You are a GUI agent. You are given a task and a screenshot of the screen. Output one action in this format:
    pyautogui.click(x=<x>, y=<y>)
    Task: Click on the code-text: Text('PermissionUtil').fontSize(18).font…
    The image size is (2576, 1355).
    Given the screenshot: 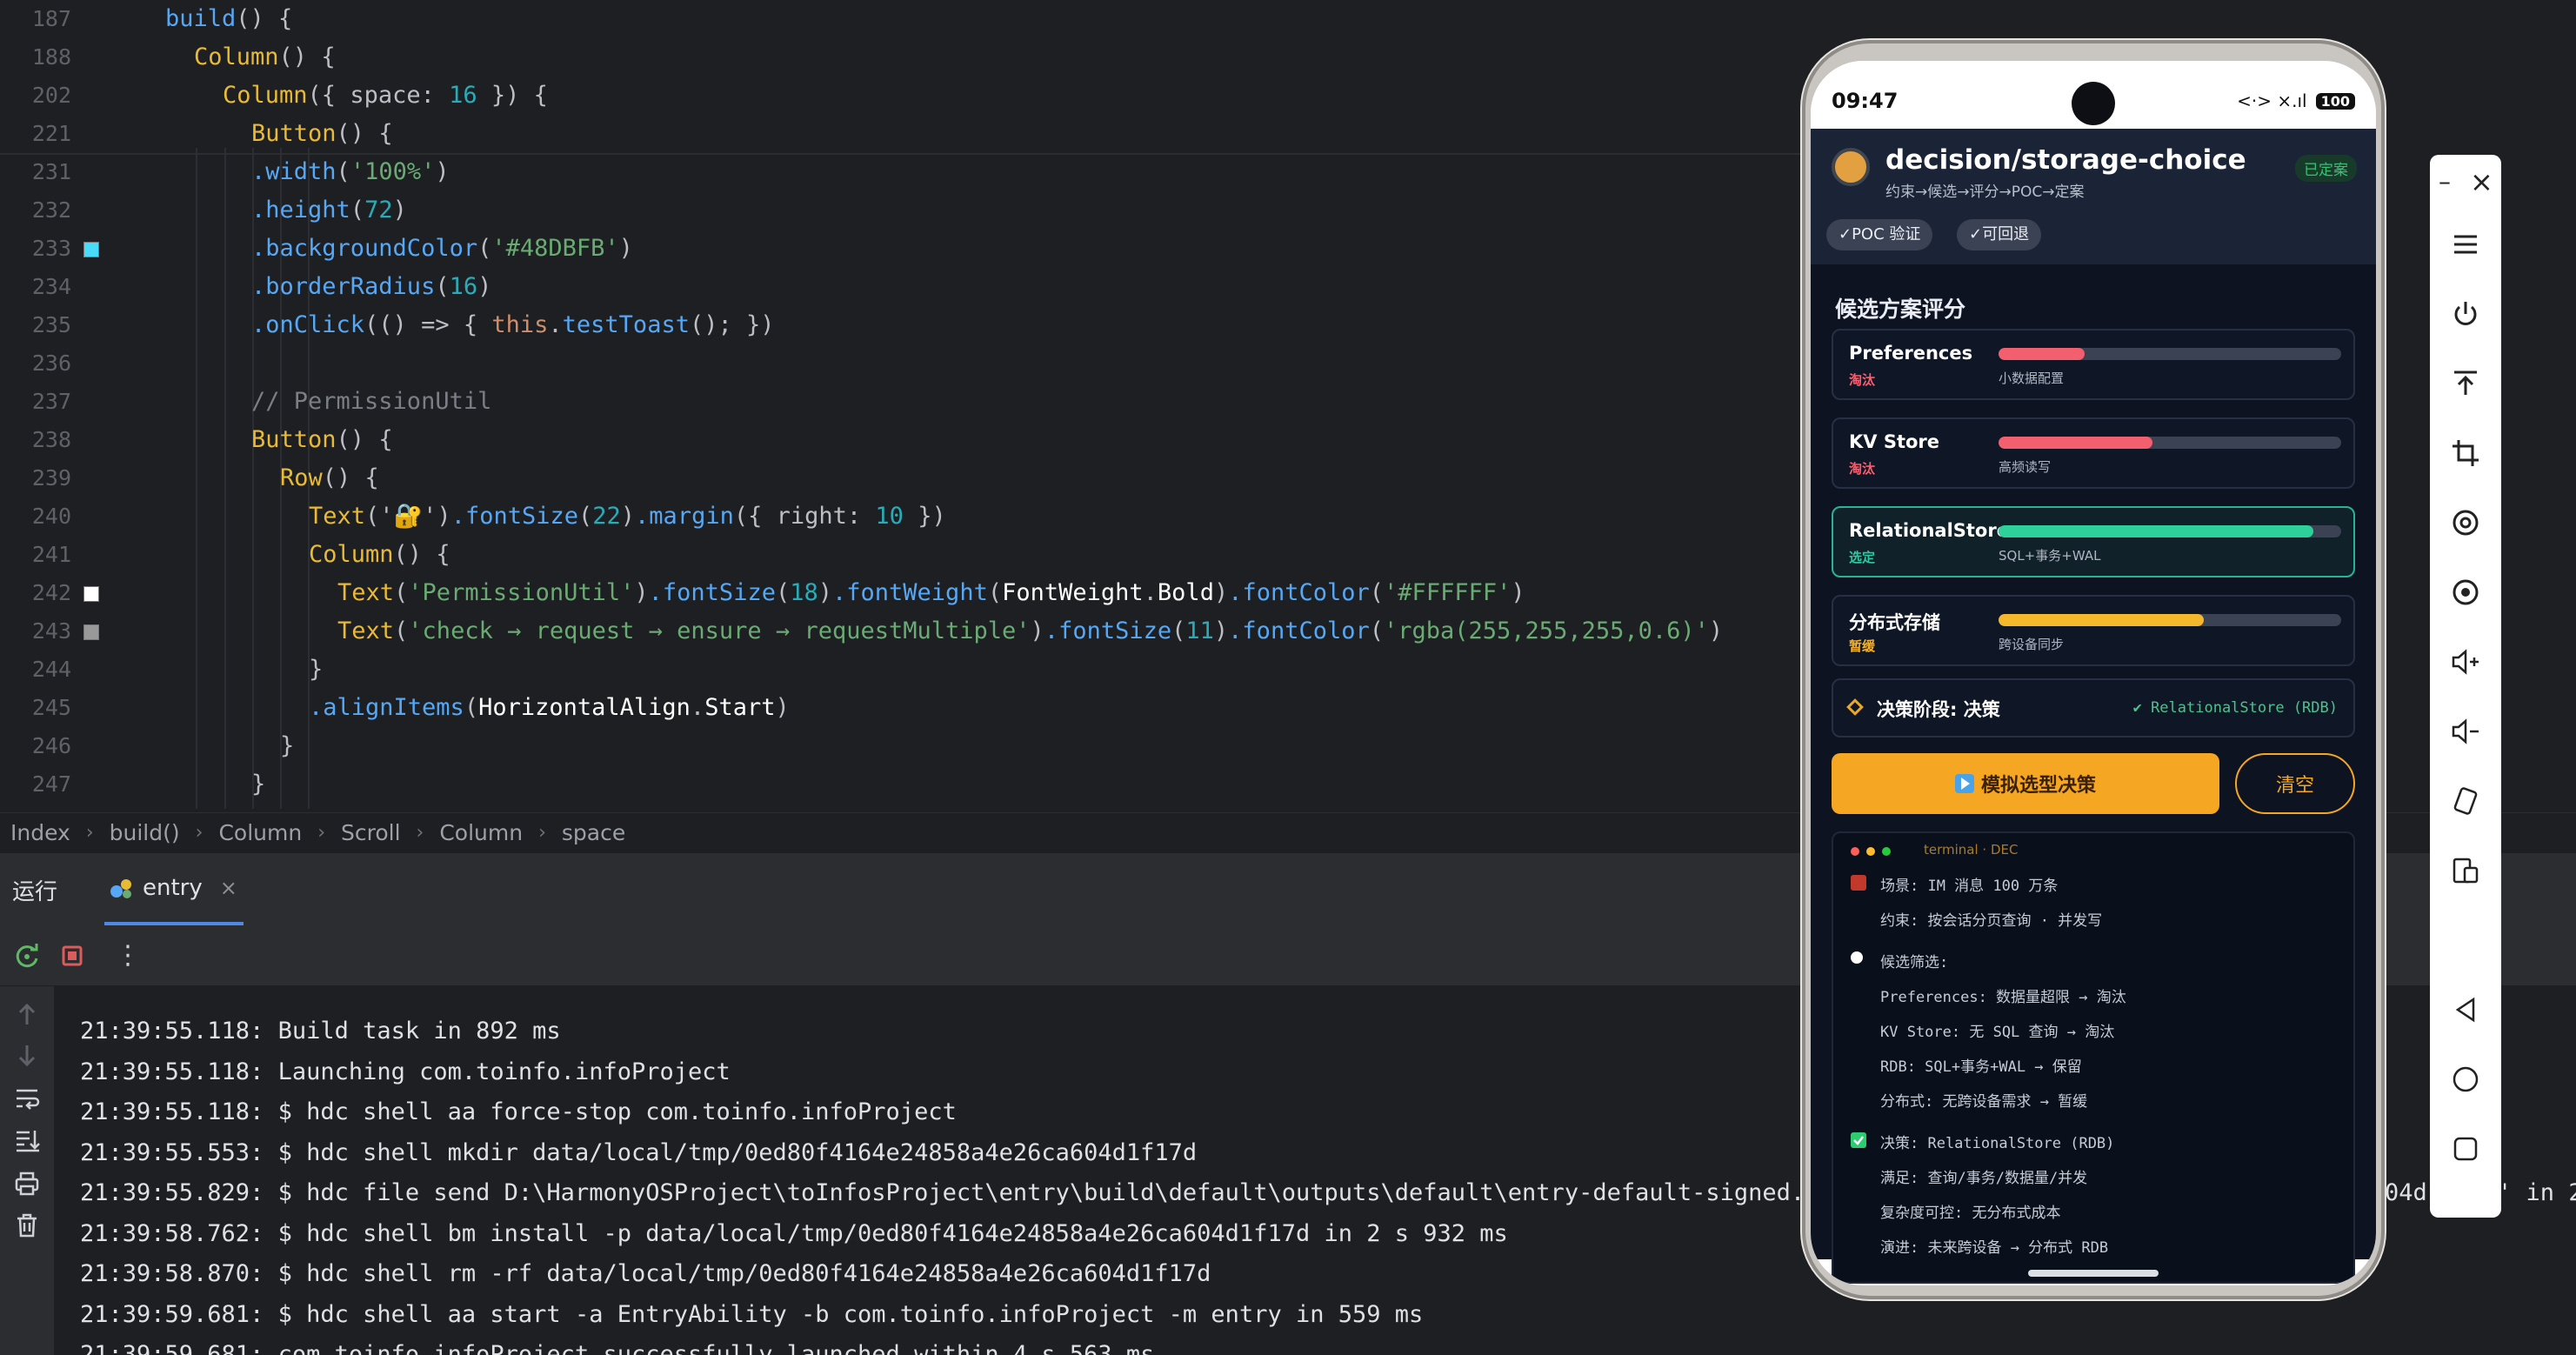 What is the action you would take?
    pyautogui.click(x=931, y=593)
    